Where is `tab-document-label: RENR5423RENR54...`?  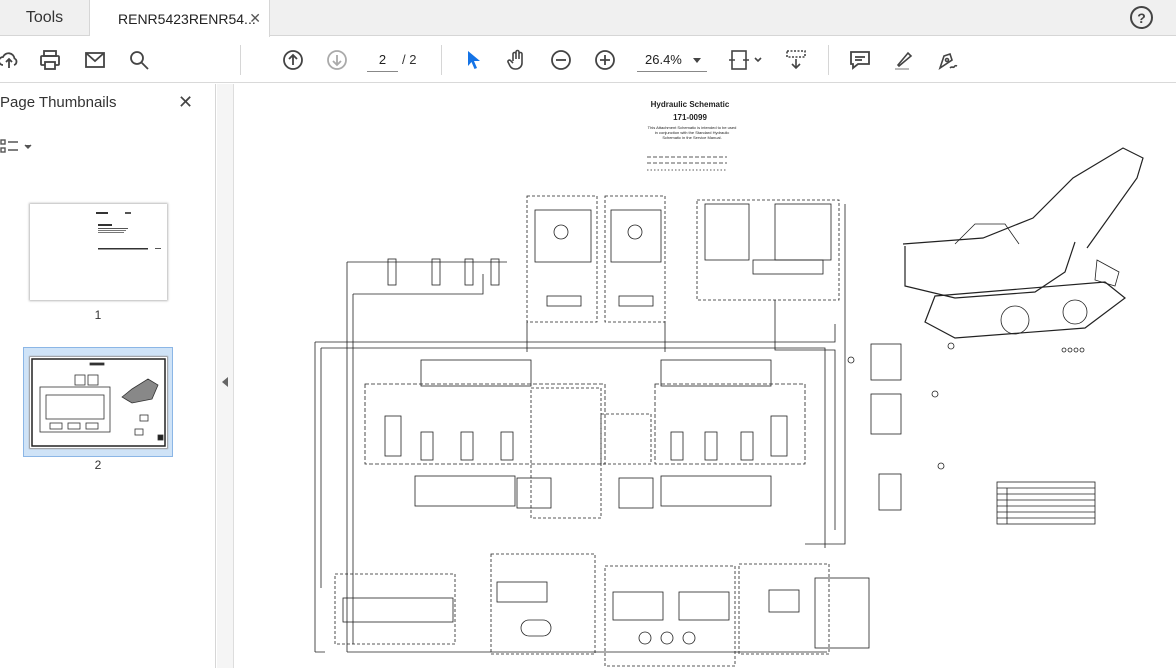 tab-document-label: RENR5423RENR54... is located at coordinates (187, 18).